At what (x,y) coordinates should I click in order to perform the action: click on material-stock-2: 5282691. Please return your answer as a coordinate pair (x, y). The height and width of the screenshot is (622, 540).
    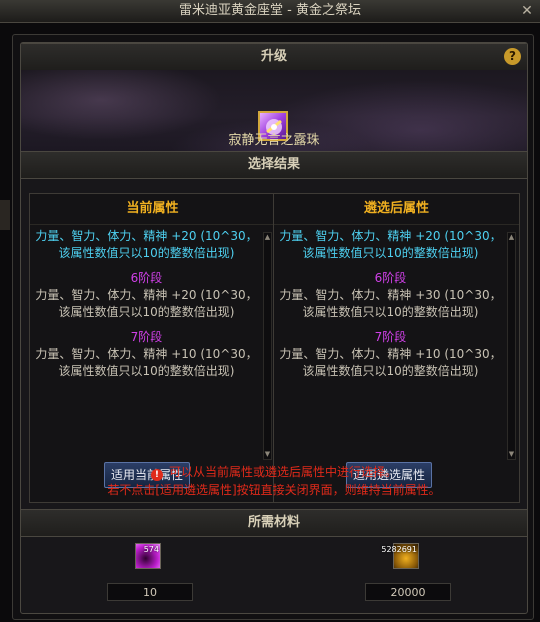
    Looking at the image, I should click on (399, 549).